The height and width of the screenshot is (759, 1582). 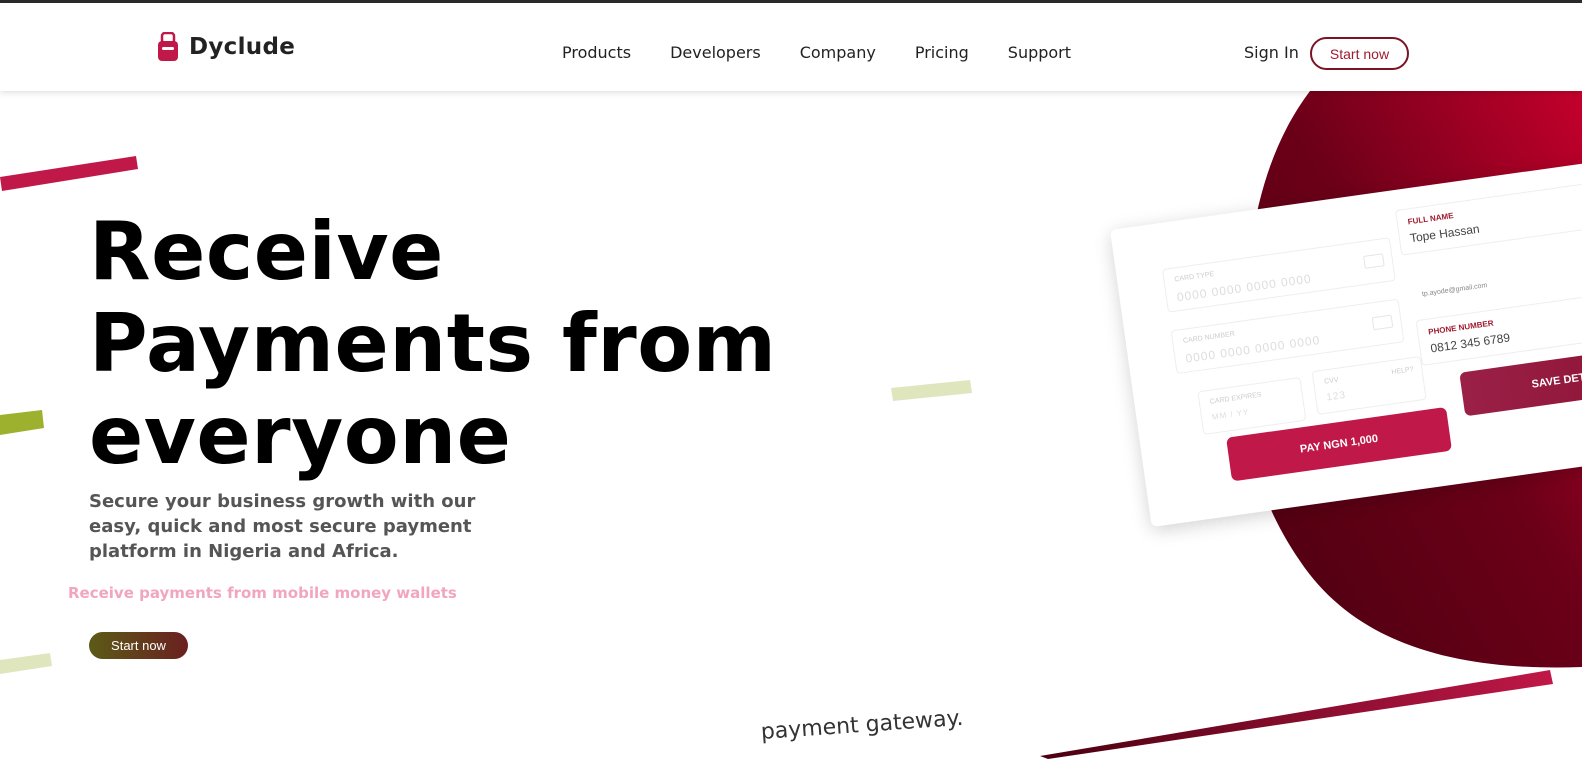 I want to click on card-type-field: CARD TYPE 0000 0000 0000 0000, so click(x=1278, y=275).